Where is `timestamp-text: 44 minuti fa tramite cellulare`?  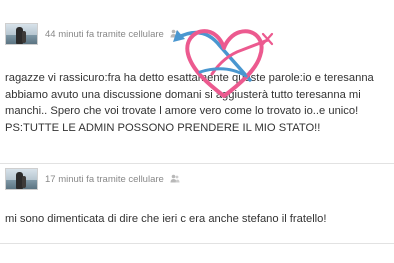 timestamp-text: 44 minuti fa tramite cellulare is located at coordinates (104, 34).